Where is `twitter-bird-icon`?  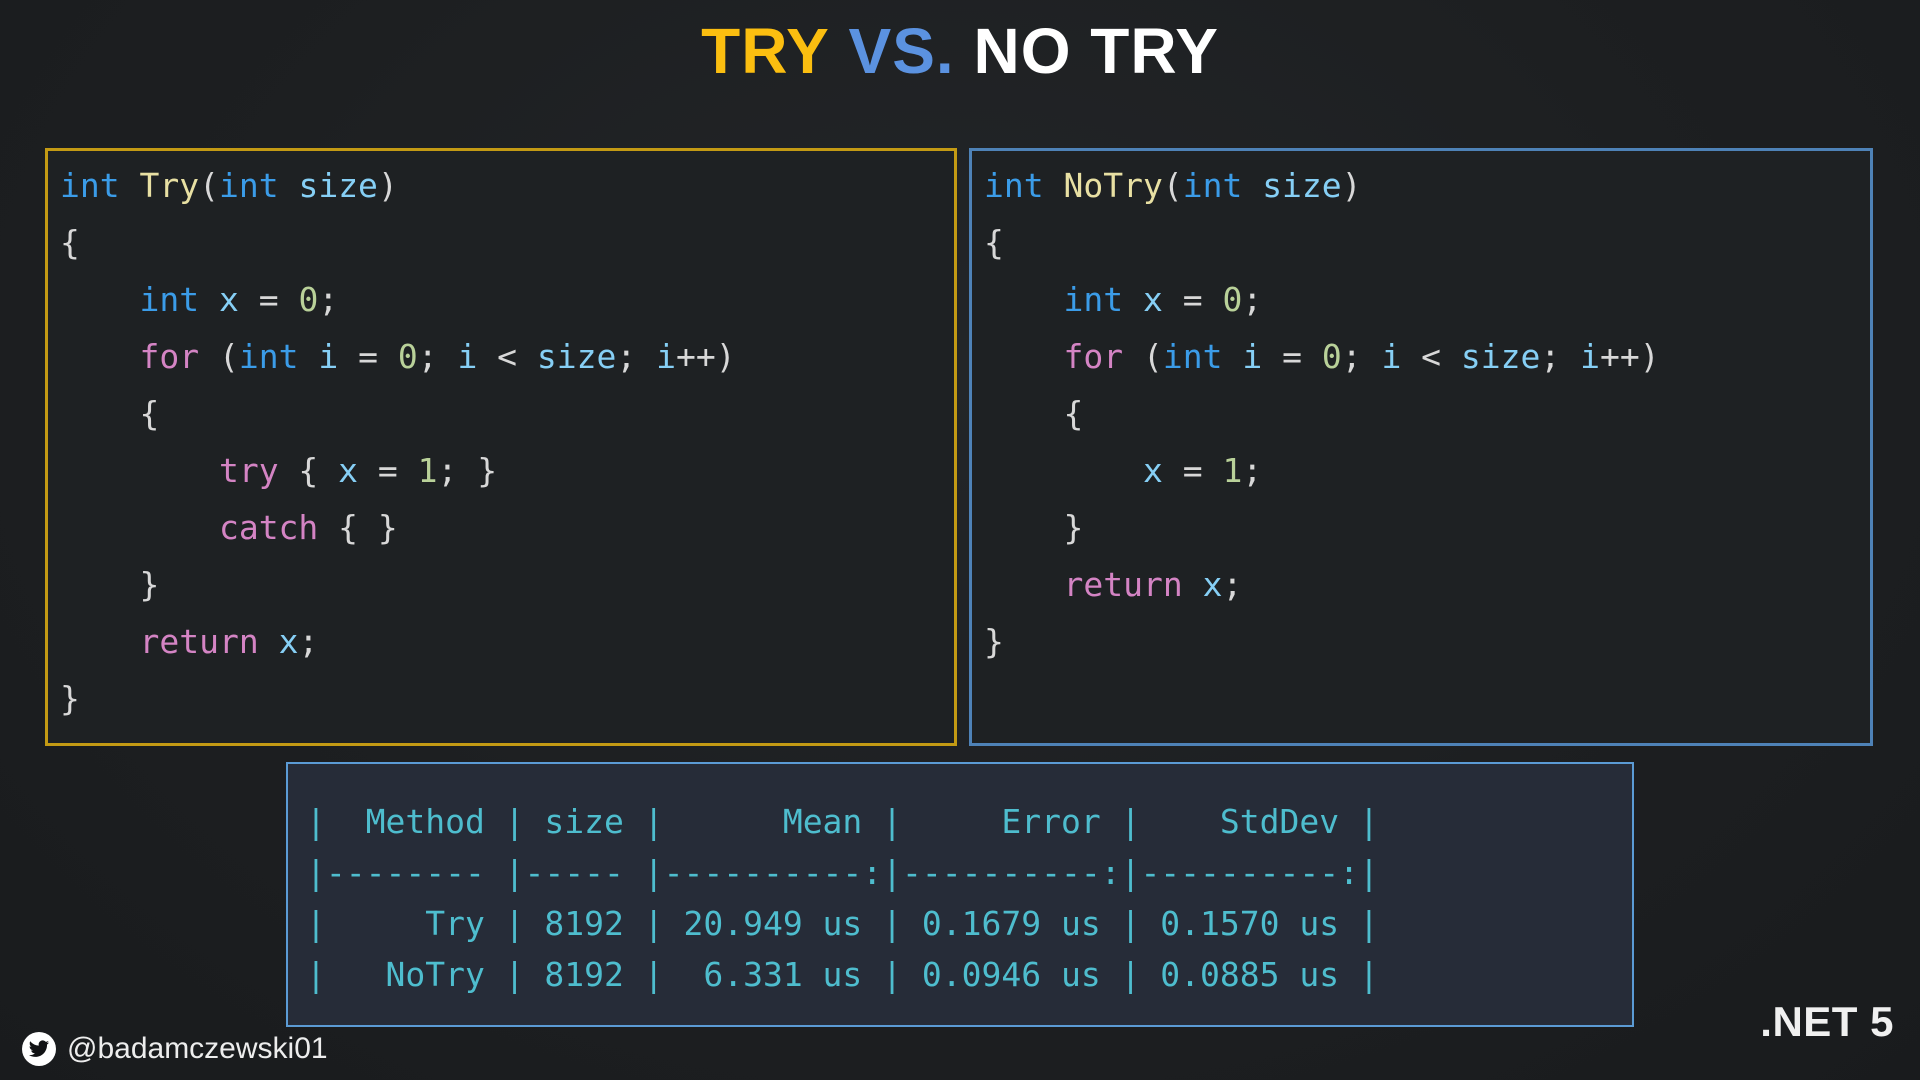 twitter-bird-icon is located at coordinates (39, 1049).